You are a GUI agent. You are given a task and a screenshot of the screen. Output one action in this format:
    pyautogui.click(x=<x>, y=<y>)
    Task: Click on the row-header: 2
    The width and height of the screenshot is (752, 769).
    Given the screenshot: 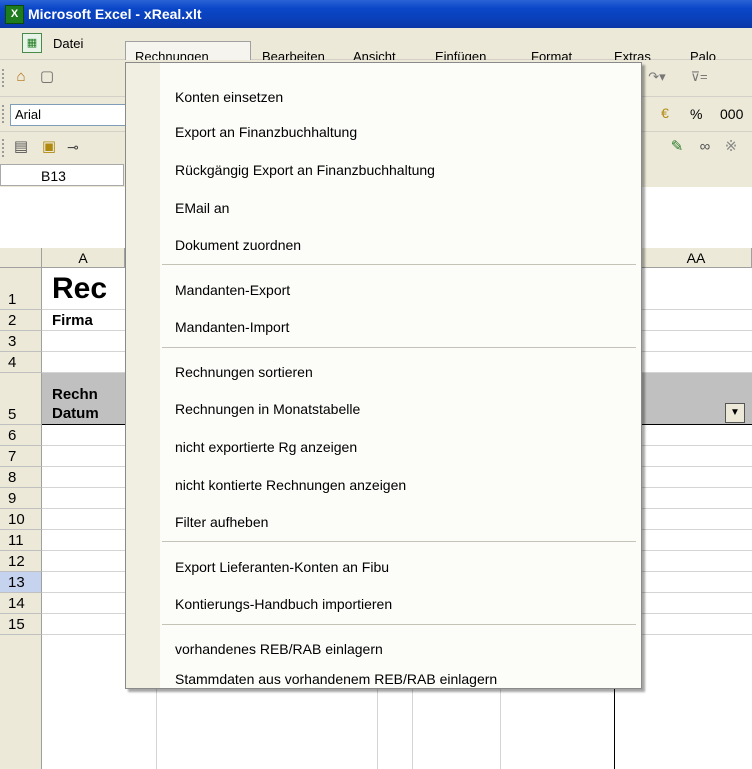 What is the action you would take?
    pyautogui.click(x=21, y=320)
    